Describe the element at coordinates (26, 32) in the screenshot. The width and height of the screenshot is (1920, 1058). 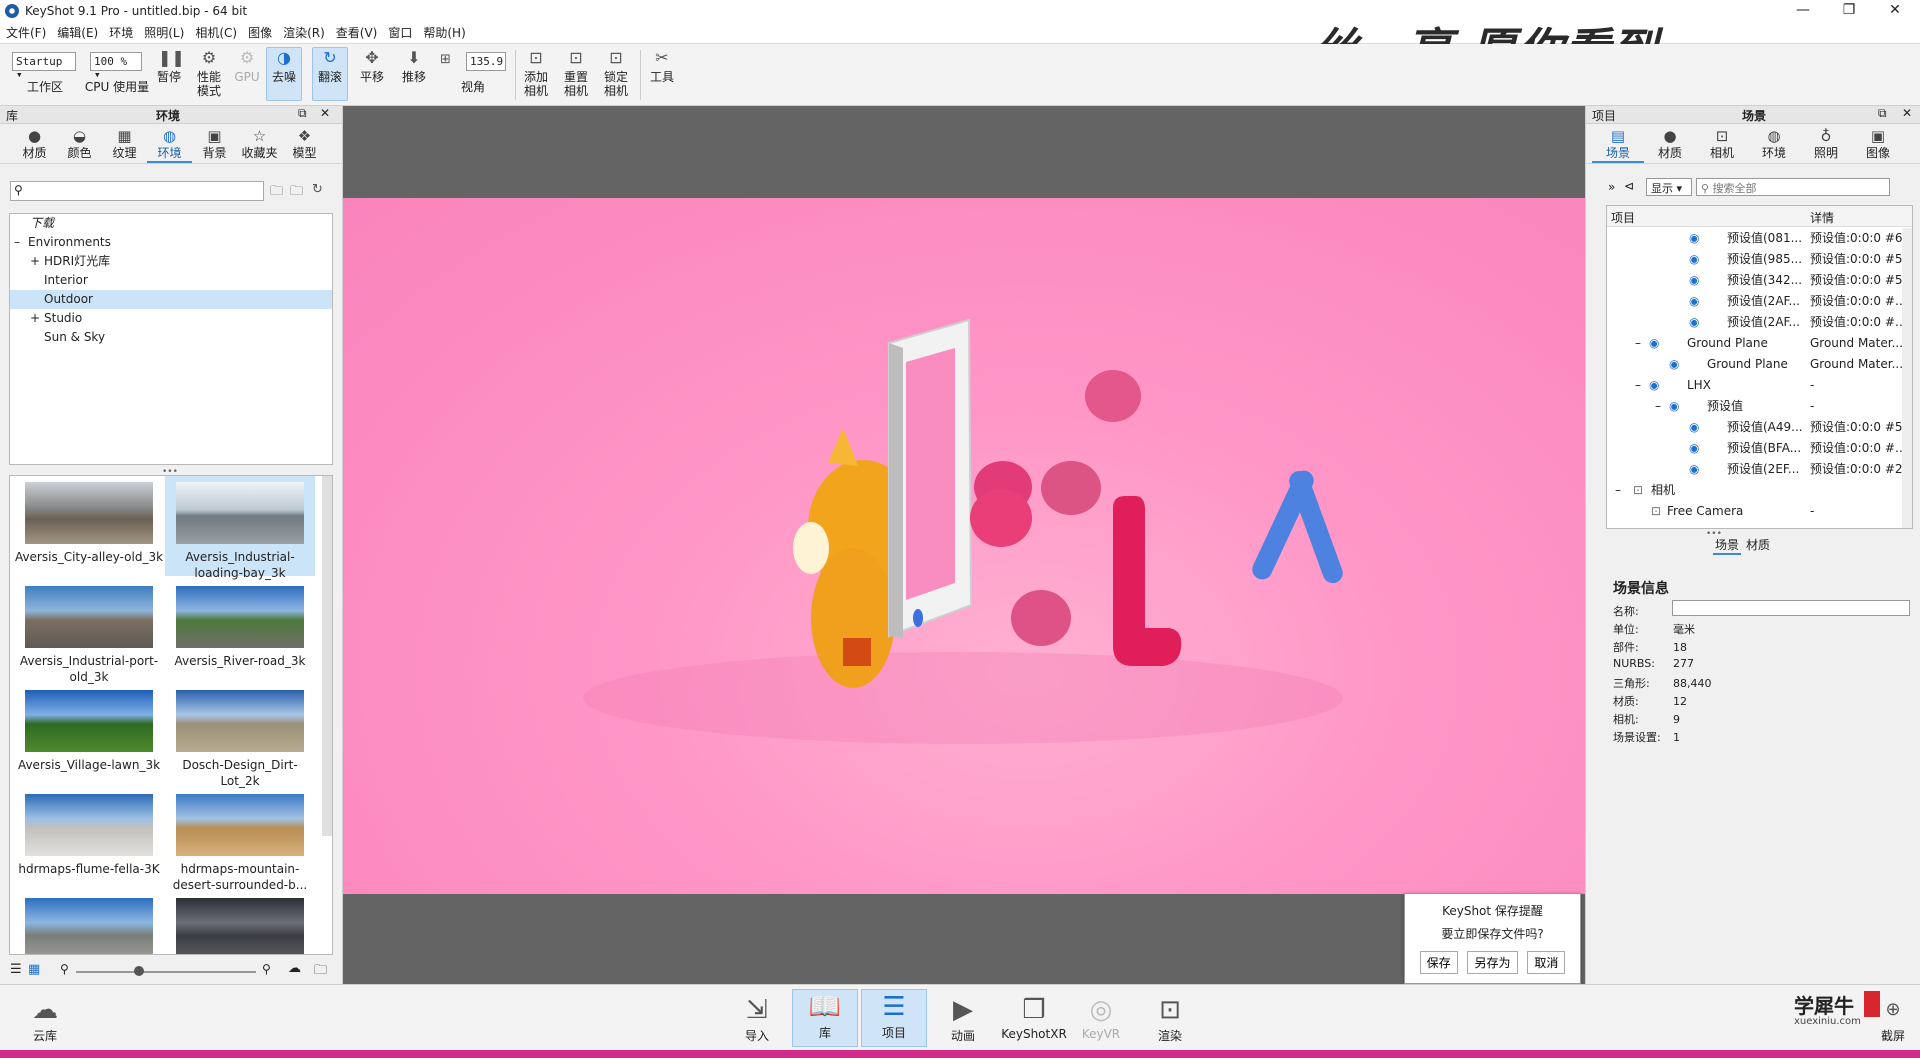
I see `menu-file: 文件(F)` at that location.